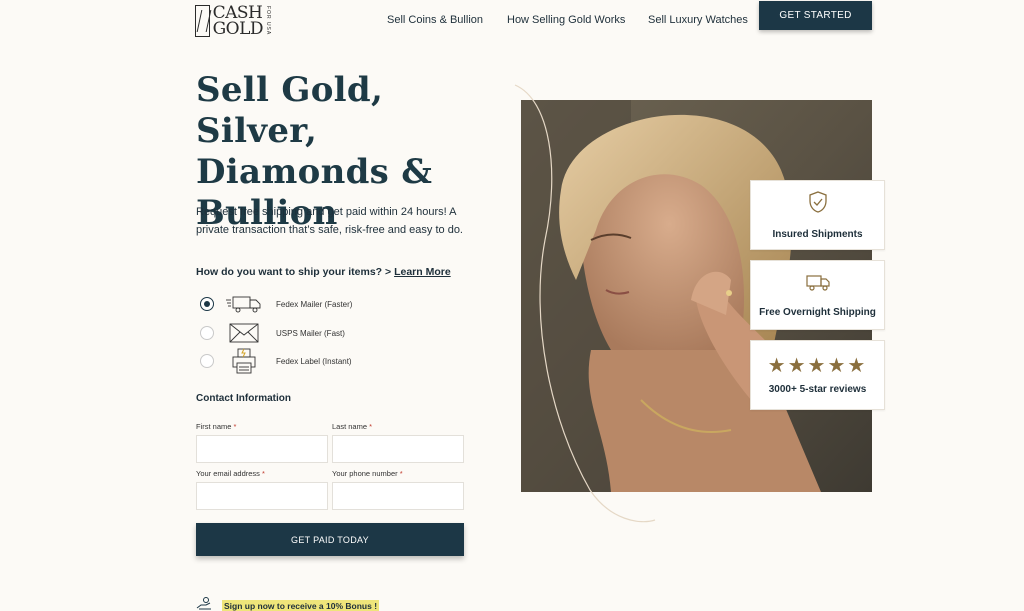 The height and width of the screenshot is (611, 1024). What do you see at coordinates (352, 426) in the screenshot?
I see `last-name-label: Last name *` at bounding box center [352, 426].